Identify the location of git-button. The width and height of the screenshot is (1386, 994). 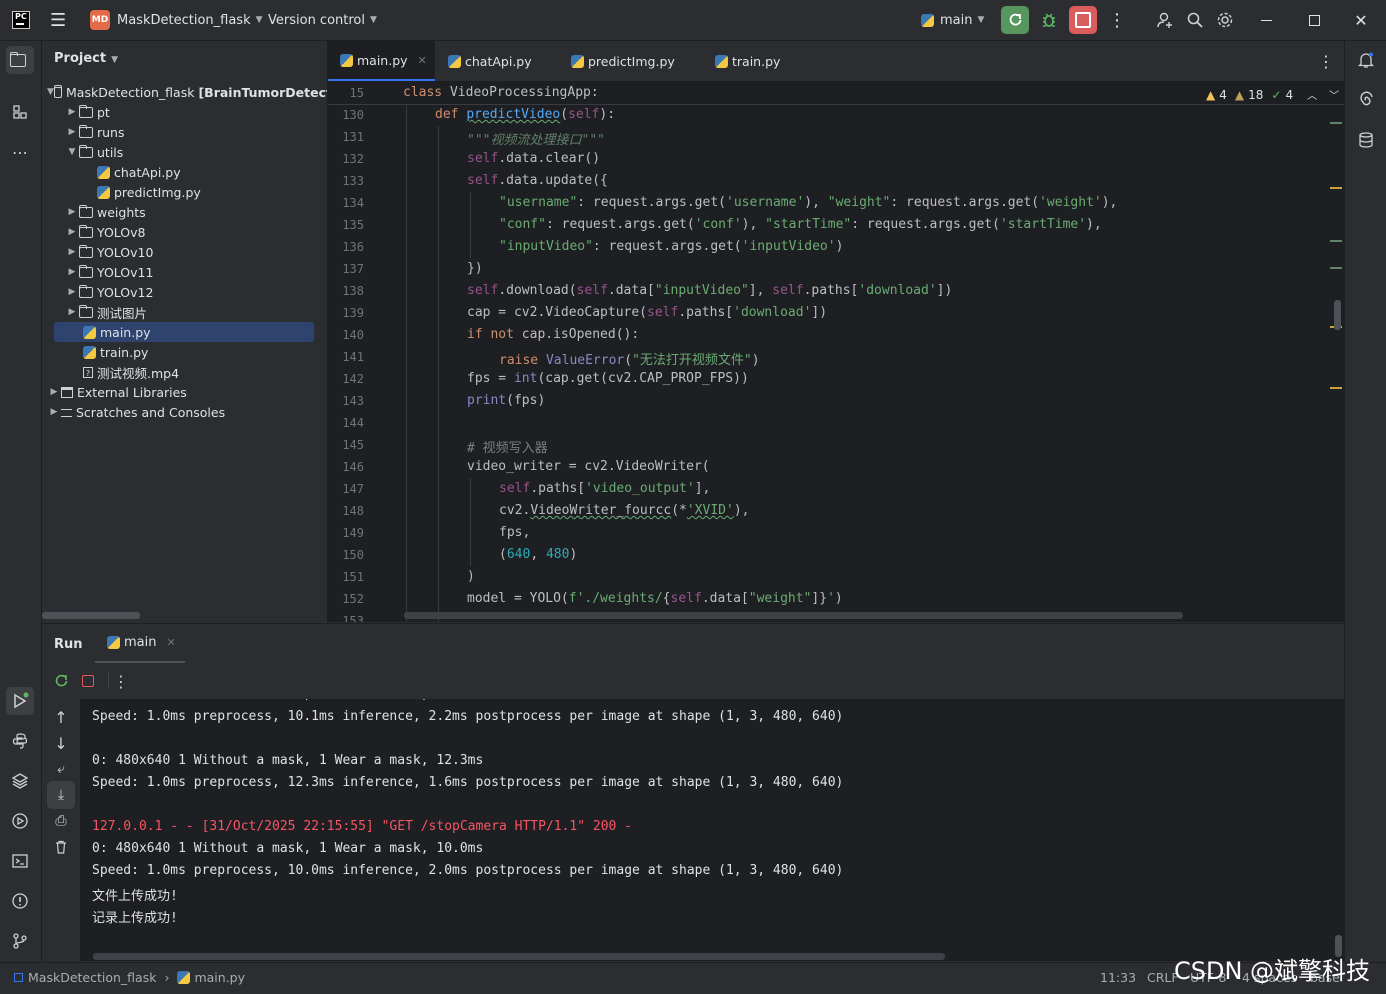
(20, 941).